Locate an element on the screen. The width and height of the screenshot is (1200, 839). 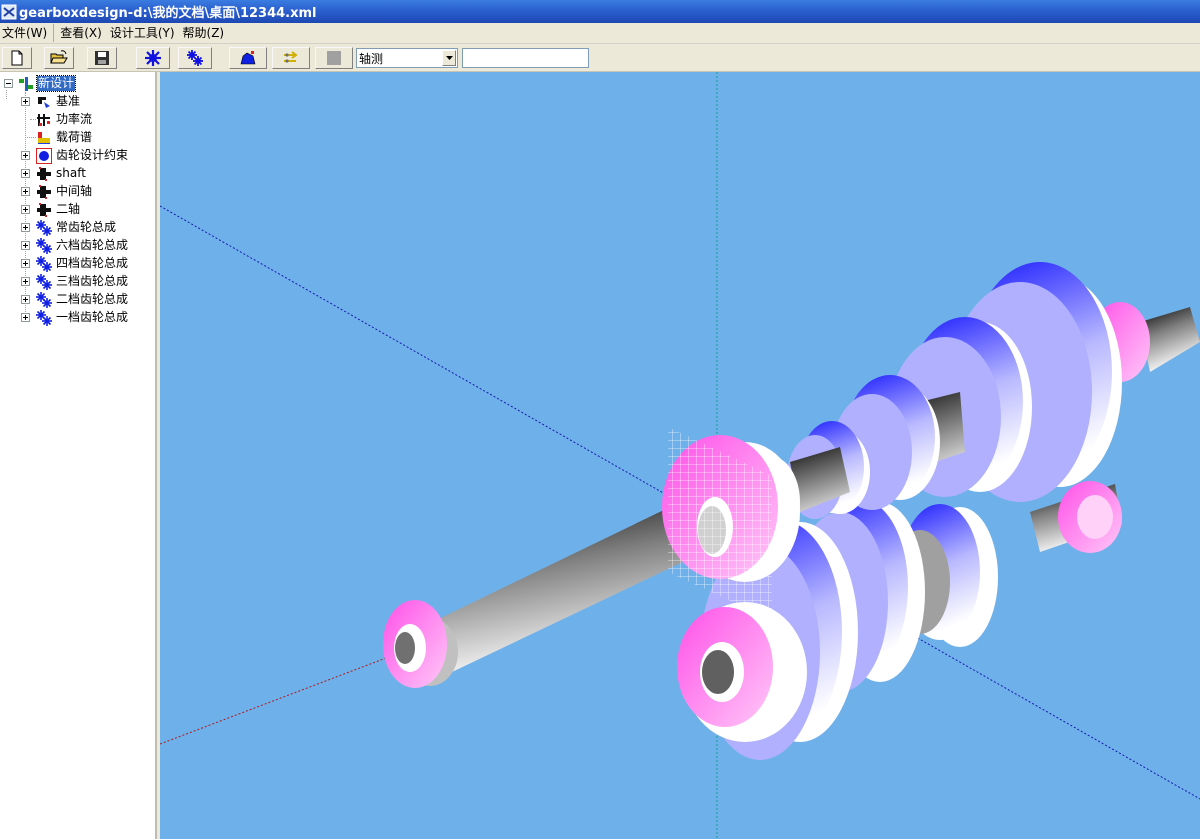
new-file-icon is located at coordinates (17, 58).